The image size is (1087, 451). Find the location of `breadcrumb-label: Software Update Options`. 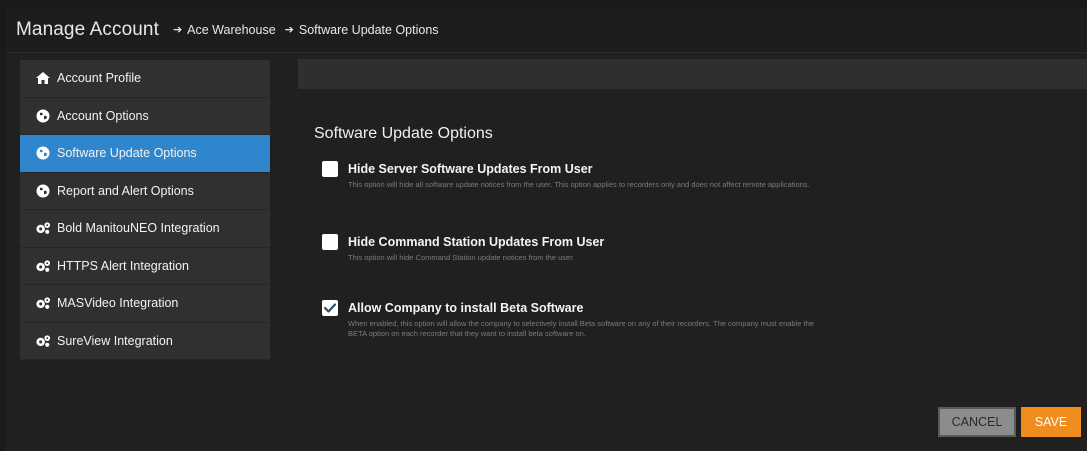

breadcrumb-label: Software Update Options is located at coordinates (368, 29).